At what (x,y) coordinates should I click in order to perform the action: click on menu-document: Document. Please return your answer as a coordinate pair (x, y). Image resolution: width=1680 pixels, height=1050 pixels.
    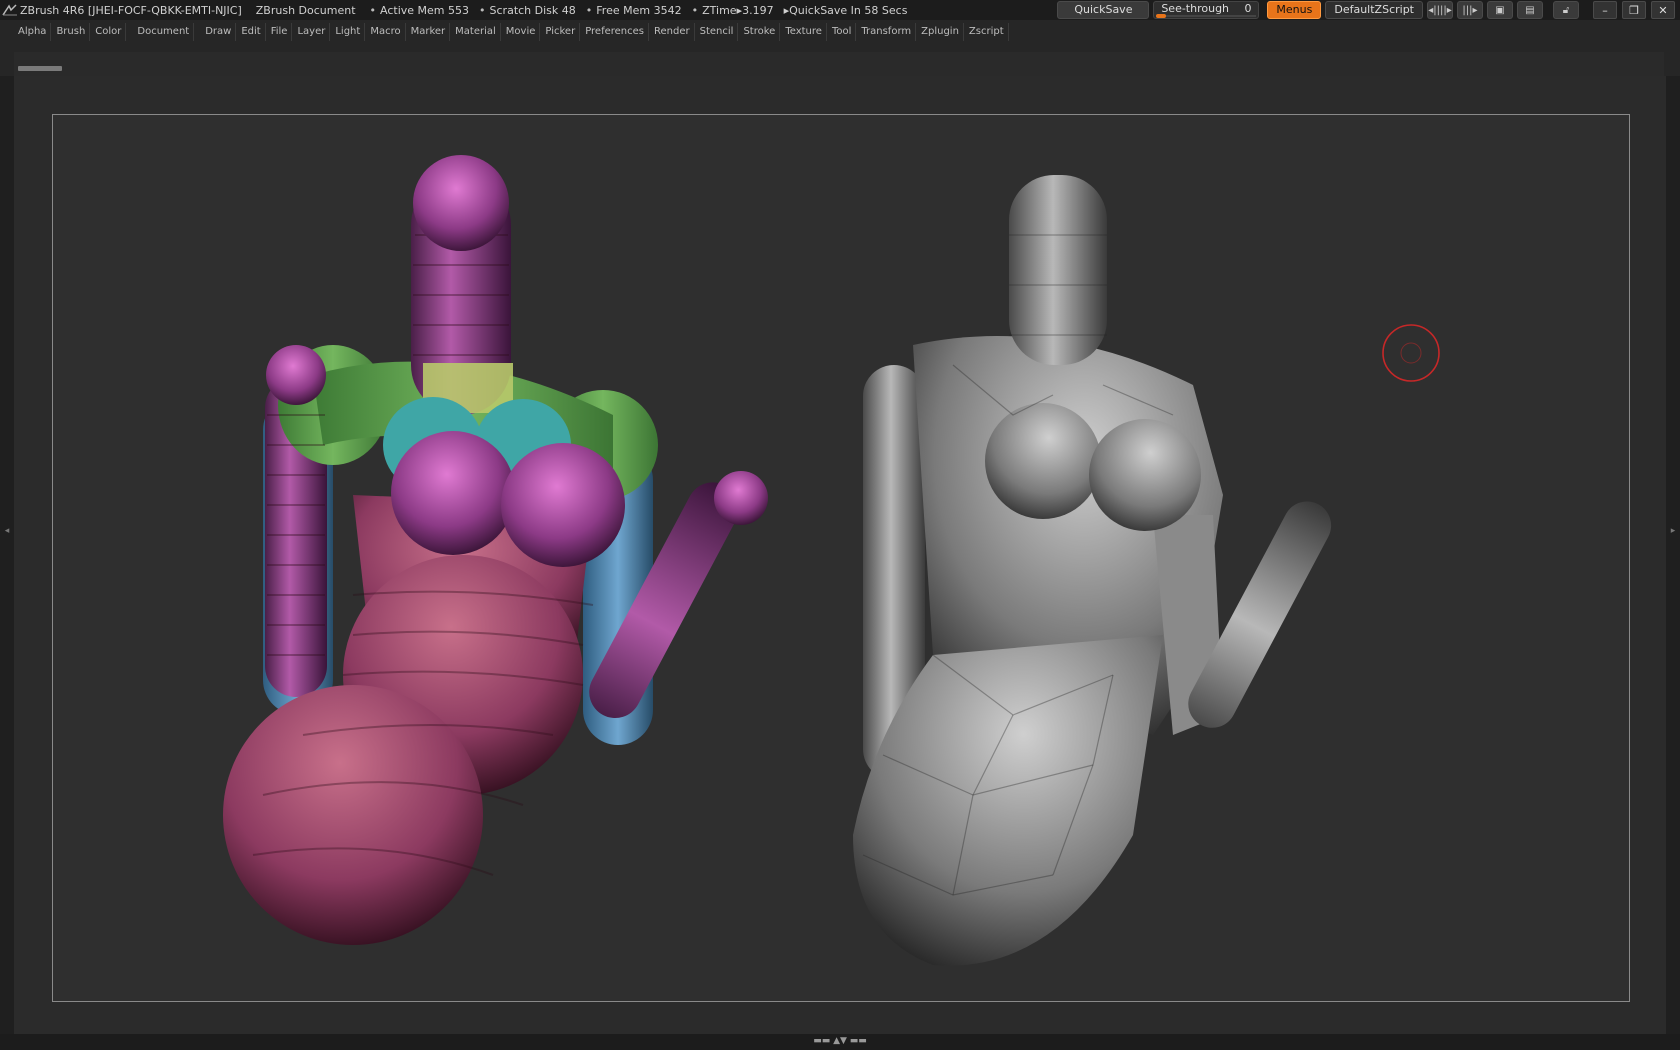
    Looking at the image, I should click on (164, 32).